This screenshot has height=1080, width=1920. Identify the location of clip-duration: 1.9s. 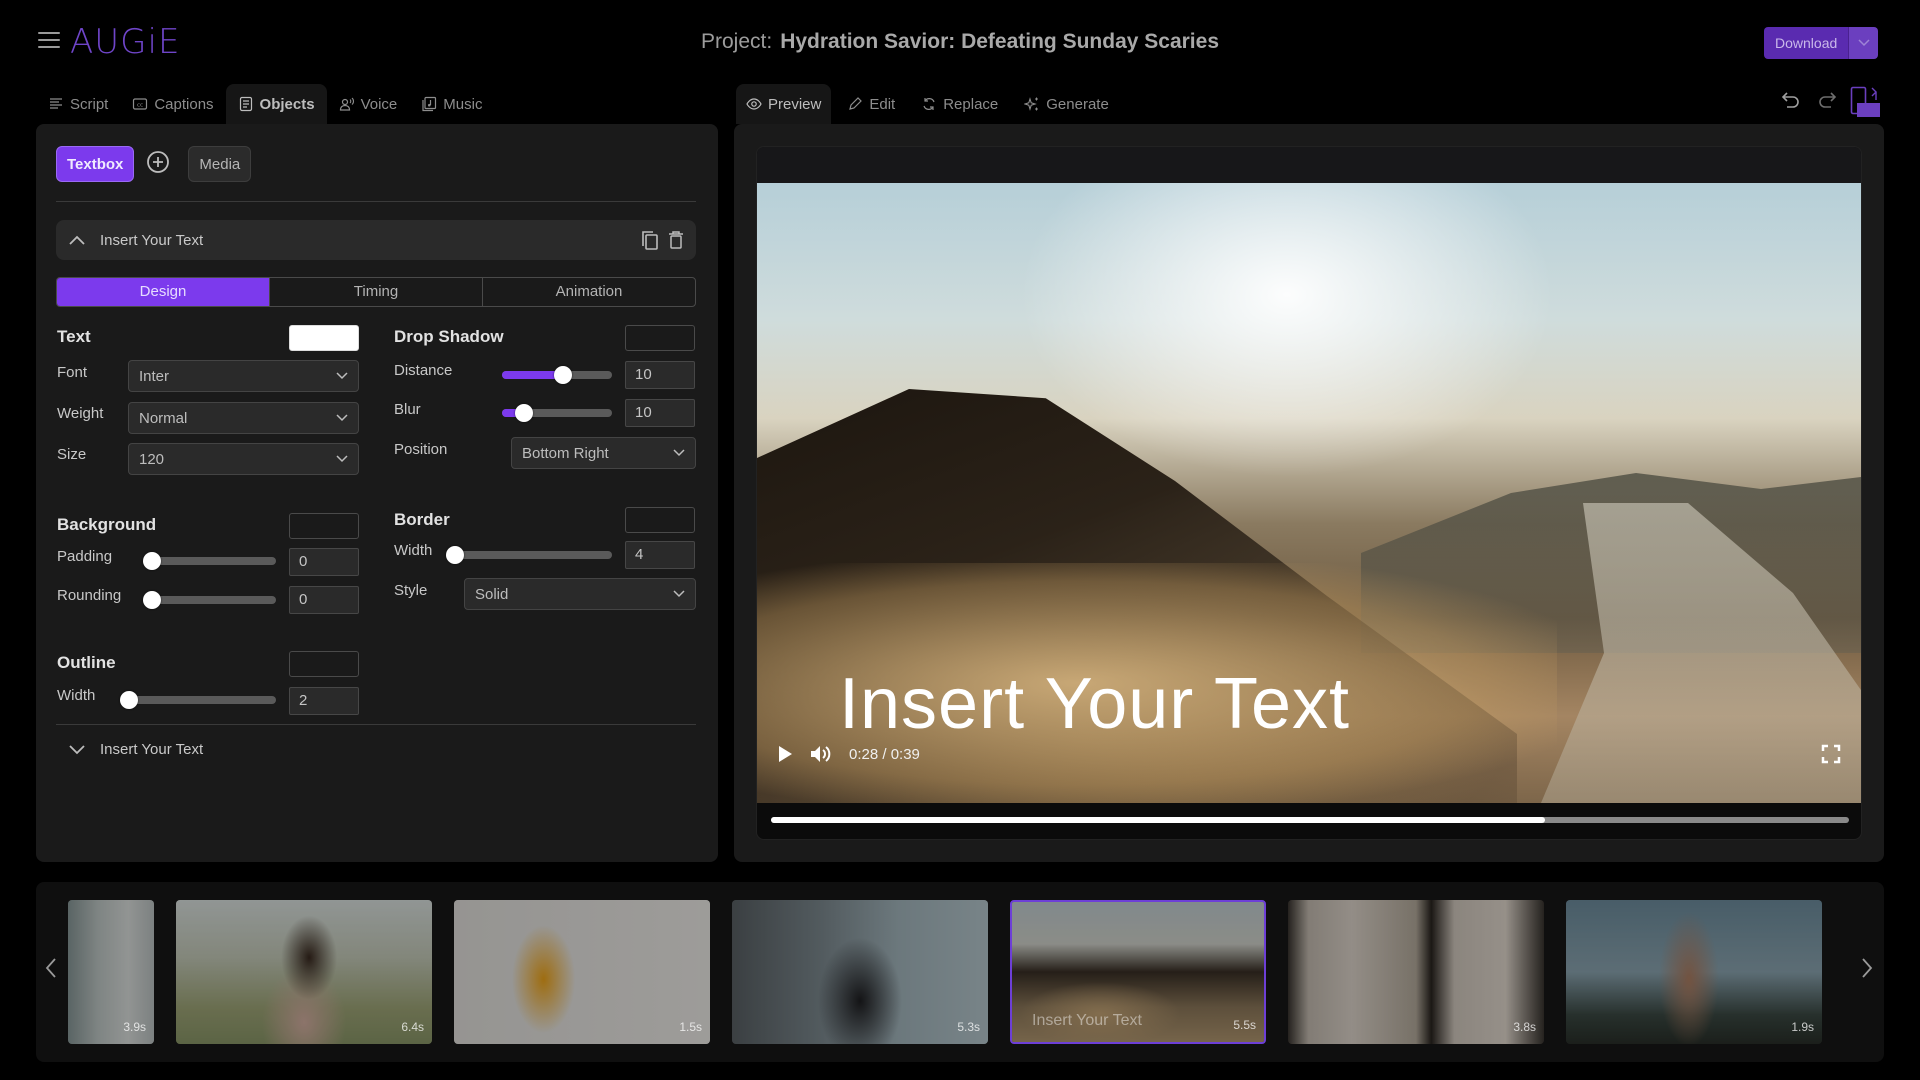
(1802, 1027).